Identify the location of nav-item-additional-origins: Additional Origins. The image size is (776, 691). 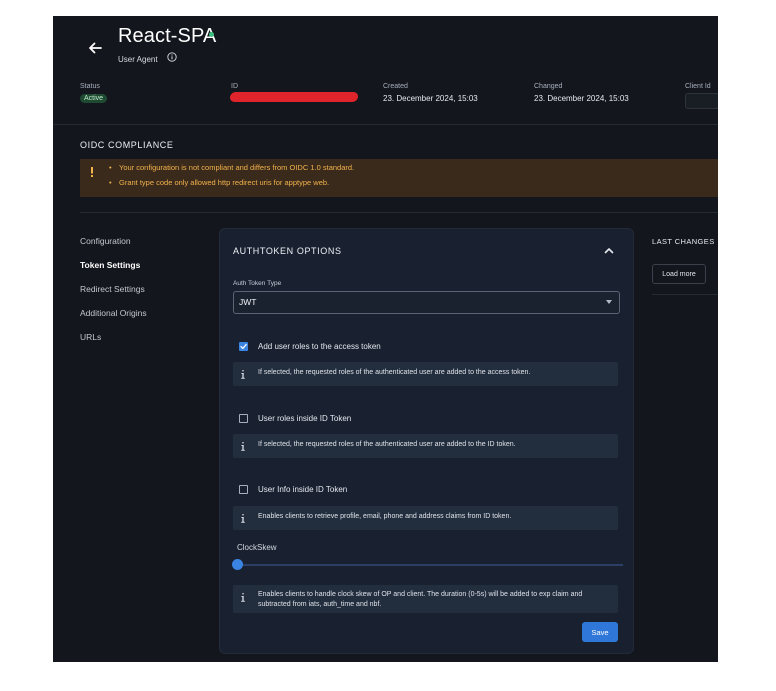
(113, 313).